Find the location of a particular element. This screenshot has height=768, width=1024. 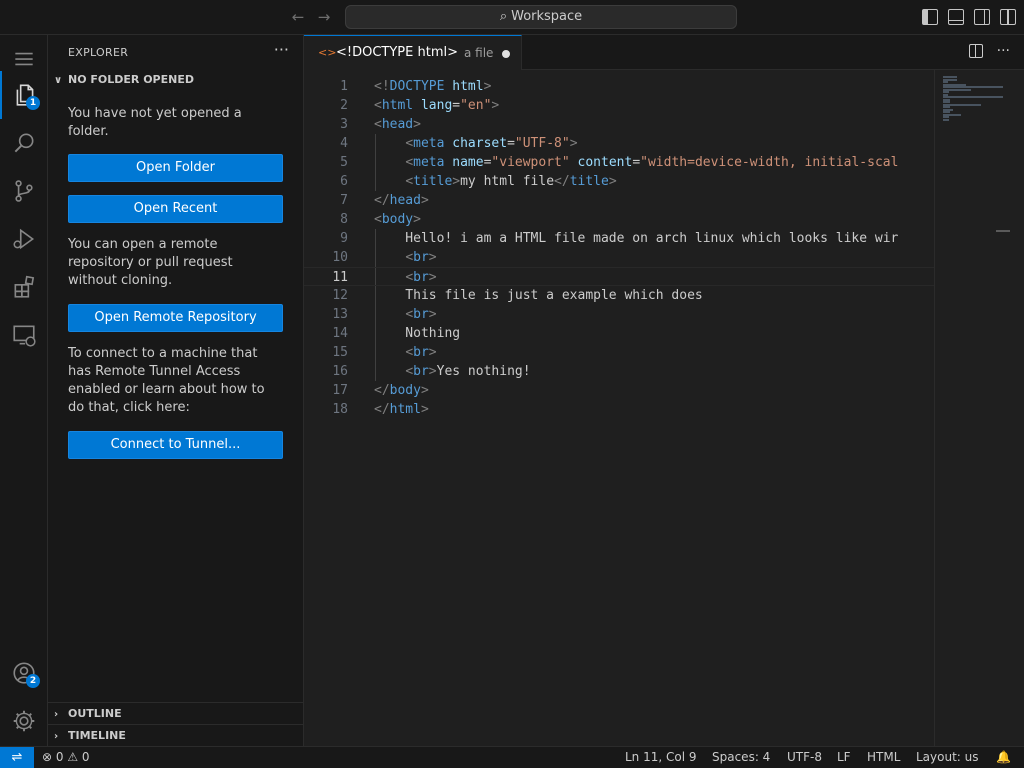

remote-explorer-button is located at coordinates (24, 335).